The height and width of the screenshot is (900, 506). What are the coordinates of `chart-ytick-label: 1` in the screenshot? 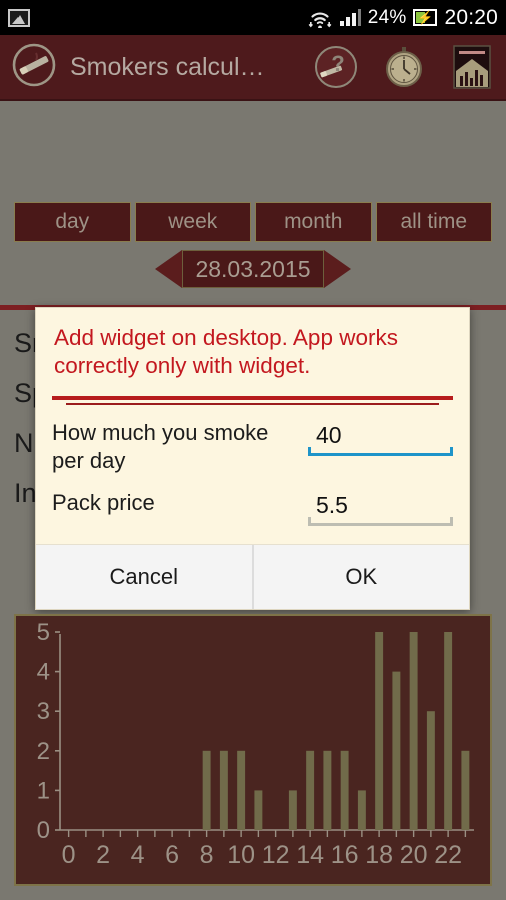 It's located at (43, 790).